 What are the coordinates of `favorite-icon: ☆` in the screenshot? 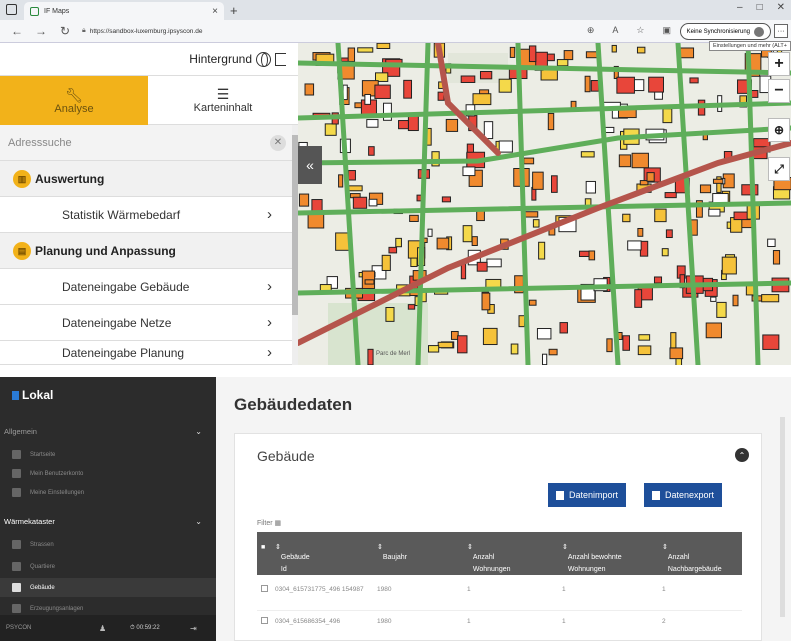 It's located at (640, 30).